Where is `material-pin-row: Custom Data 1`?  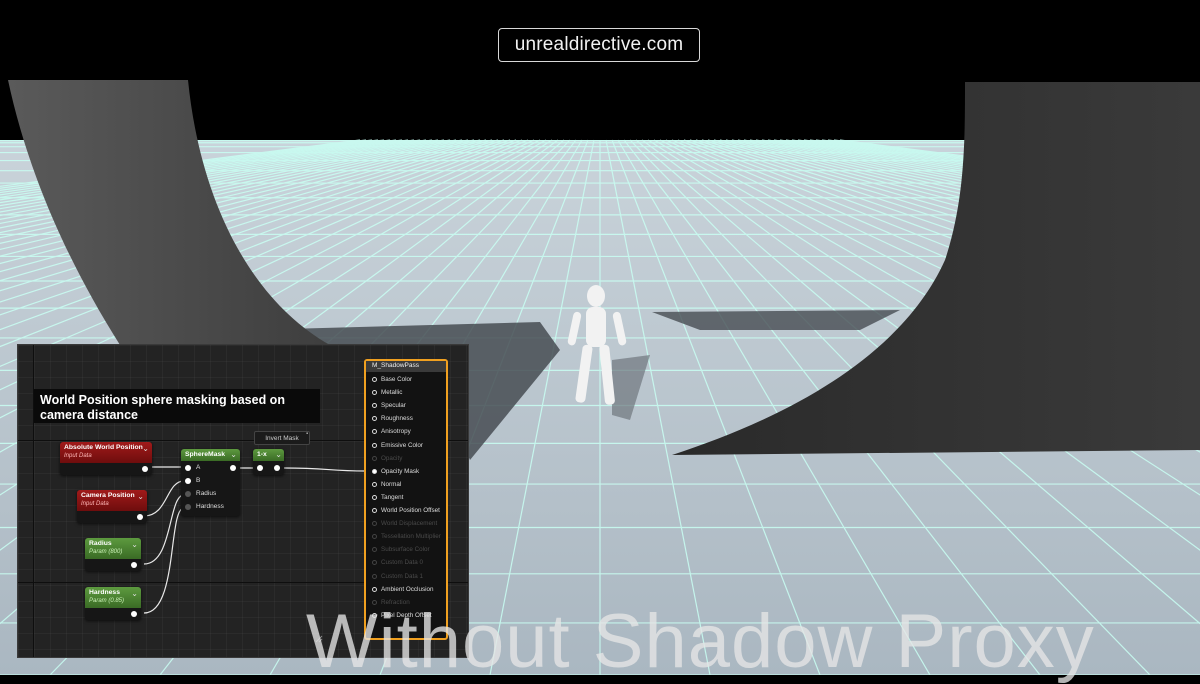 material-pin-row: Custom Data 1 is located at coordinates (397, 576).